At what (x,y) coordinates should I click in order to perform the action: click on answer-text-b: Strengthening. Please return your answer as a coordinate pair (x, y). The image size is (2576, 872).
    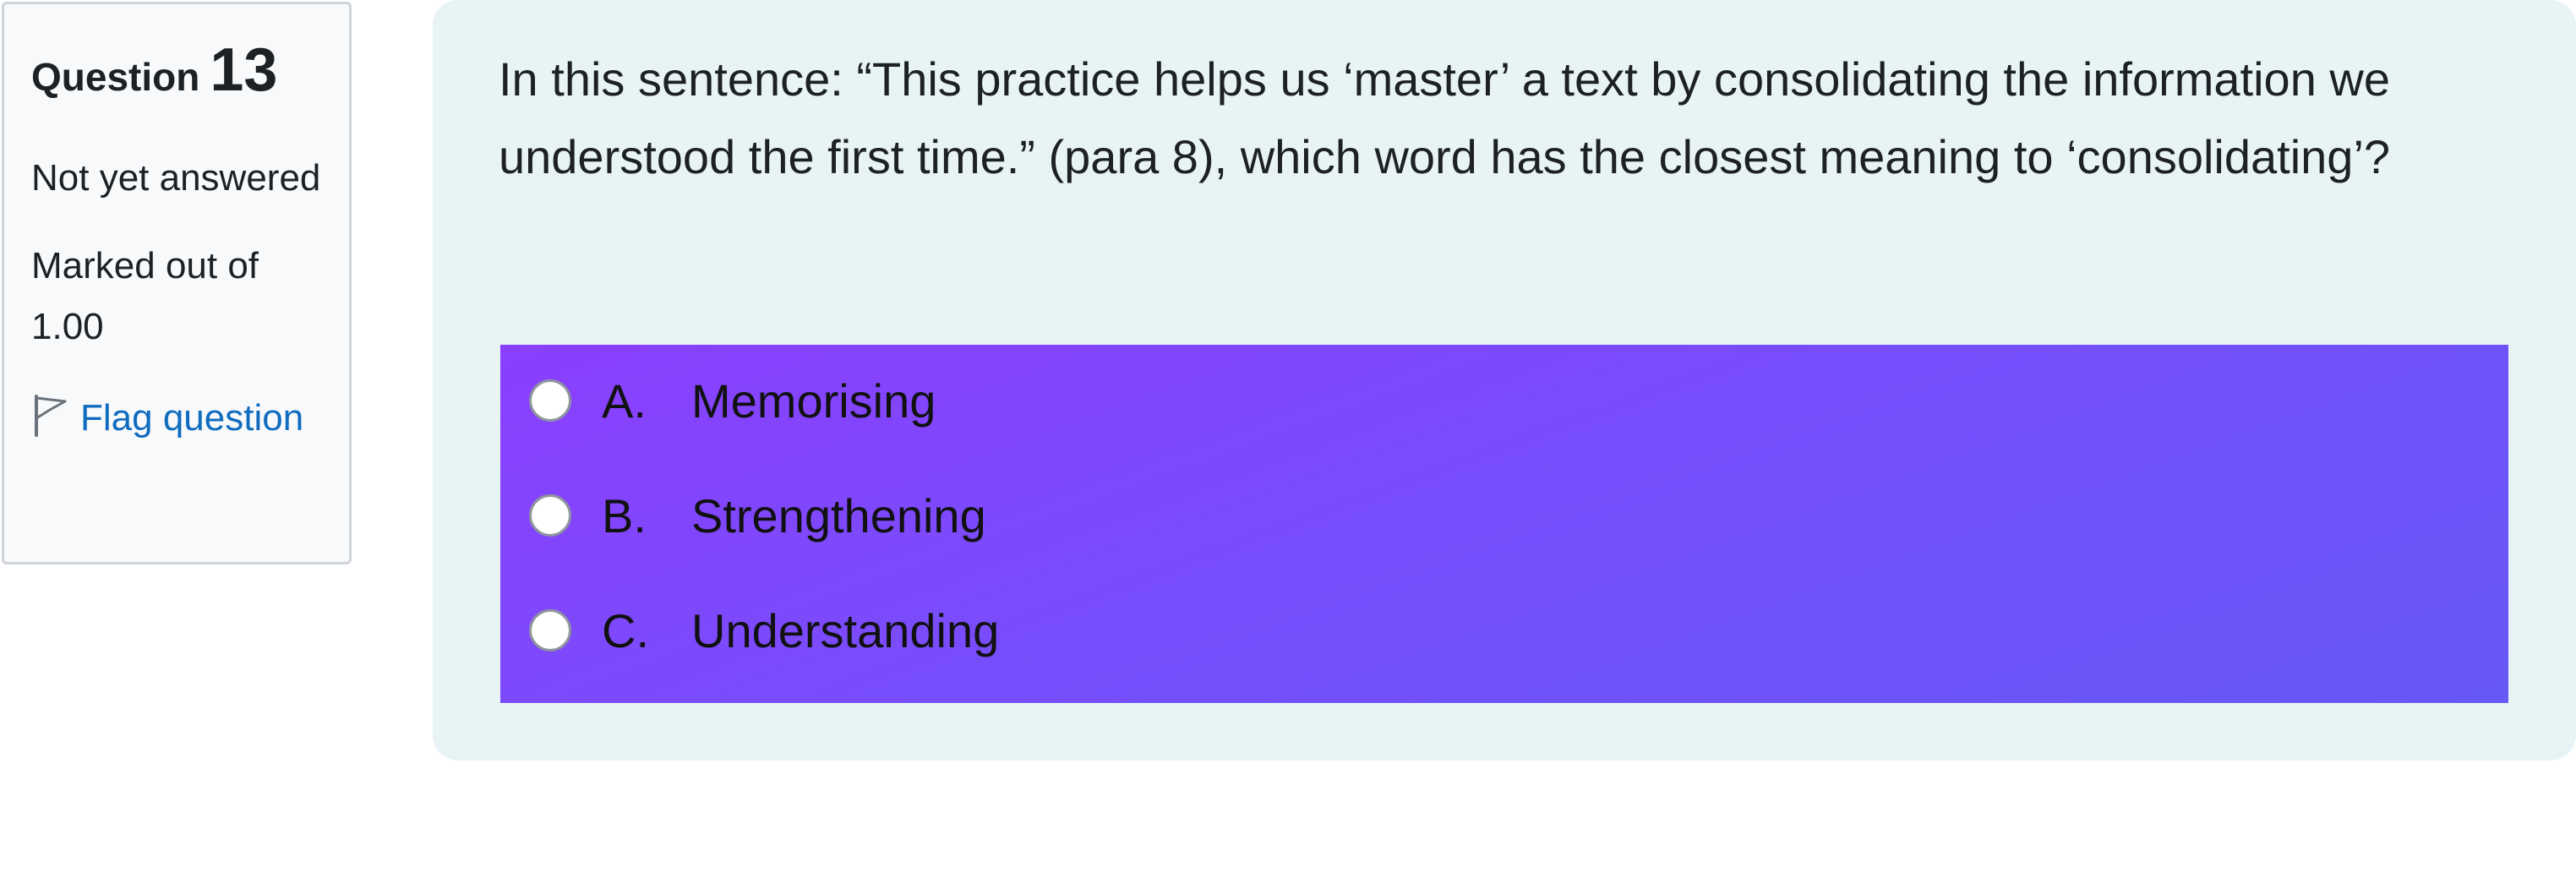
    Looking at the image, I should click on (838, 515).